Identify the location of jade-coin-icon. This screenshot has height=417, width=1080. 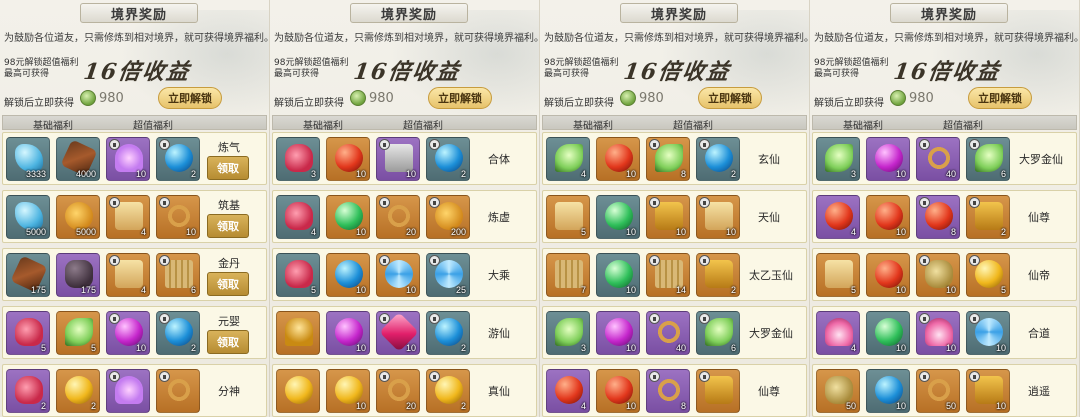
(88, 98).